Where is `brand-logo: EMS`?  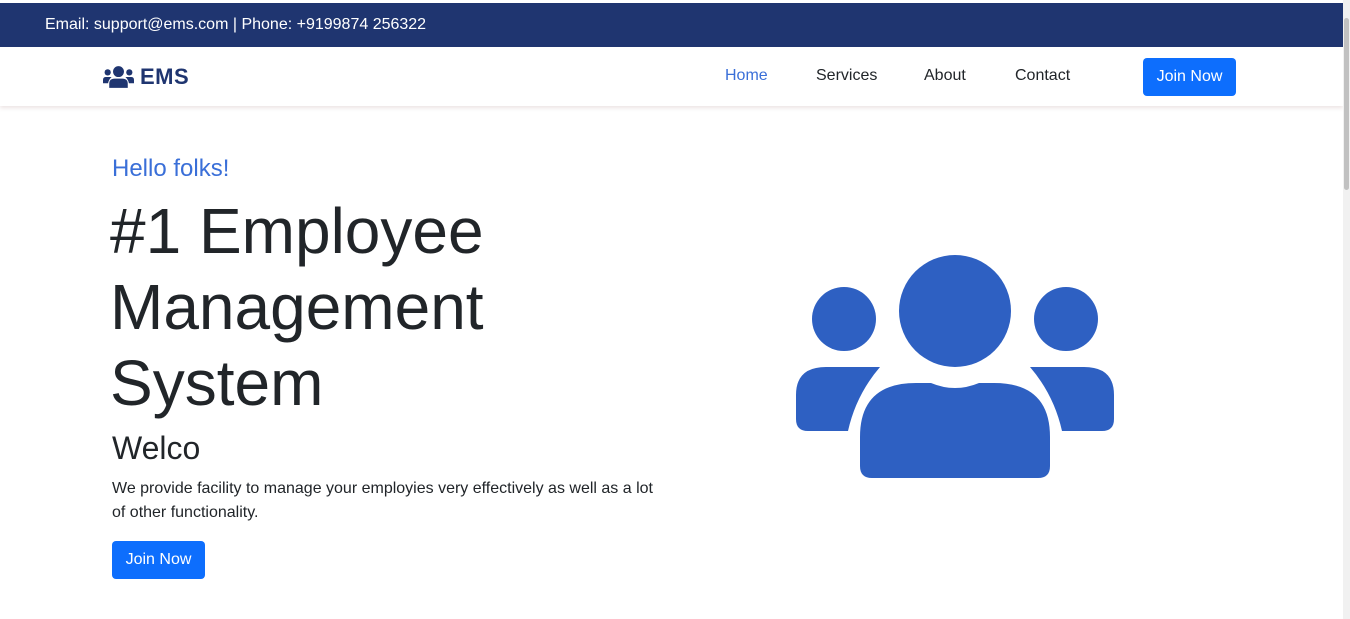 brand-logo: EMS is located at coordinates (146, 77).